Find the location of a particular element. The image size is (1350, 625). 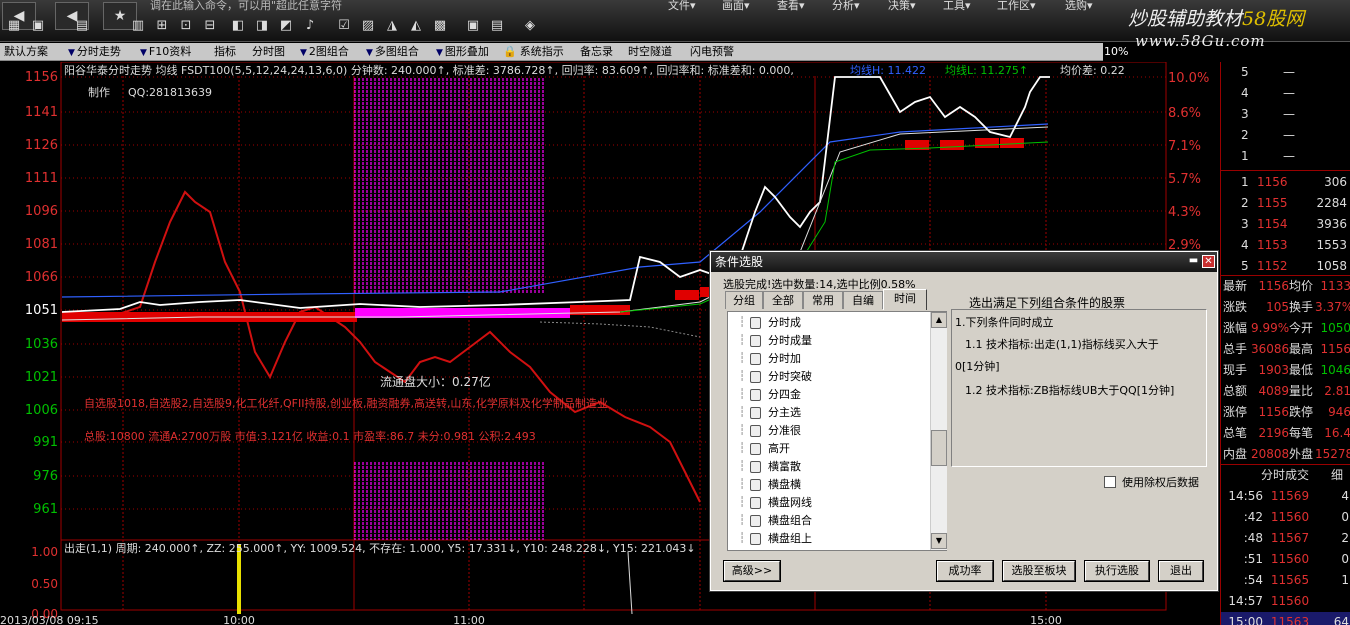

tree-item: ┆ 分准很 is located at coordinates (828, 431).